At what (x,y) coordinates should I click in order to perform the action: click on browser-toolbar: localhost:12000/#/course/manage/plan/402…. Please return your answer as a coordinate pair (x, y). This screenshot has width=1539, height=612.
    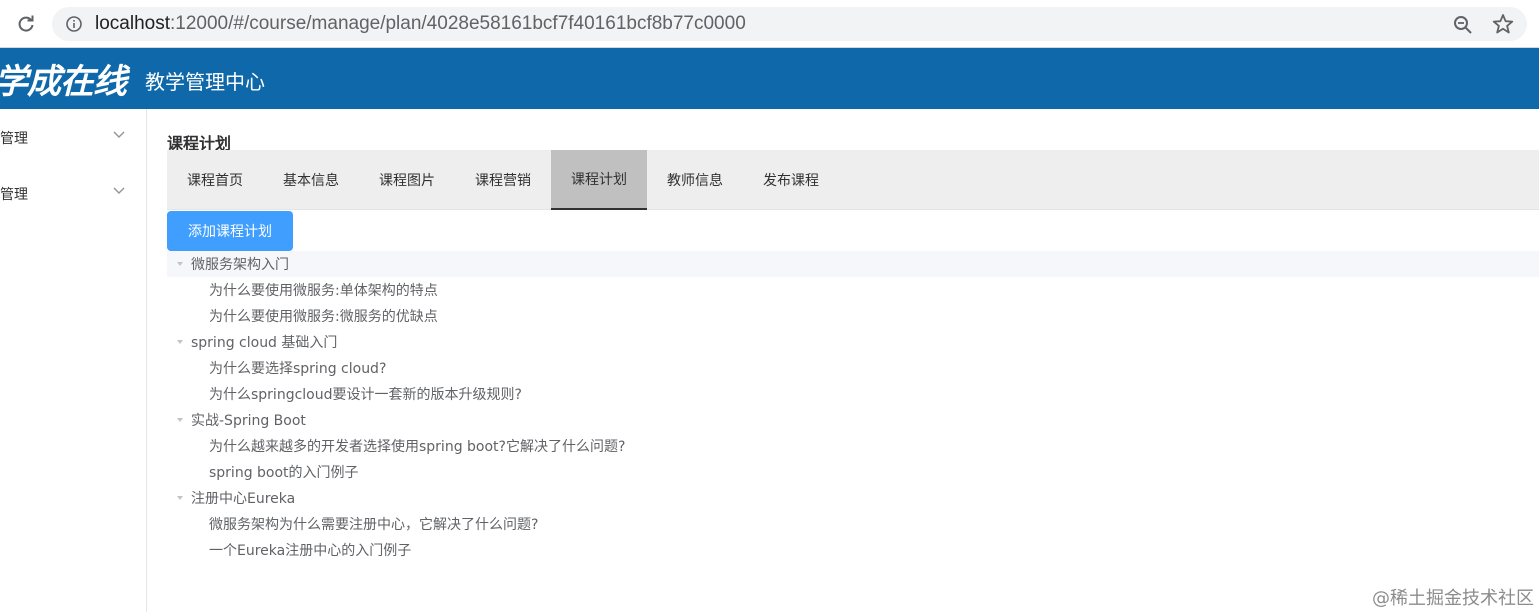
    Looking at the image, I should click on (769, 24).